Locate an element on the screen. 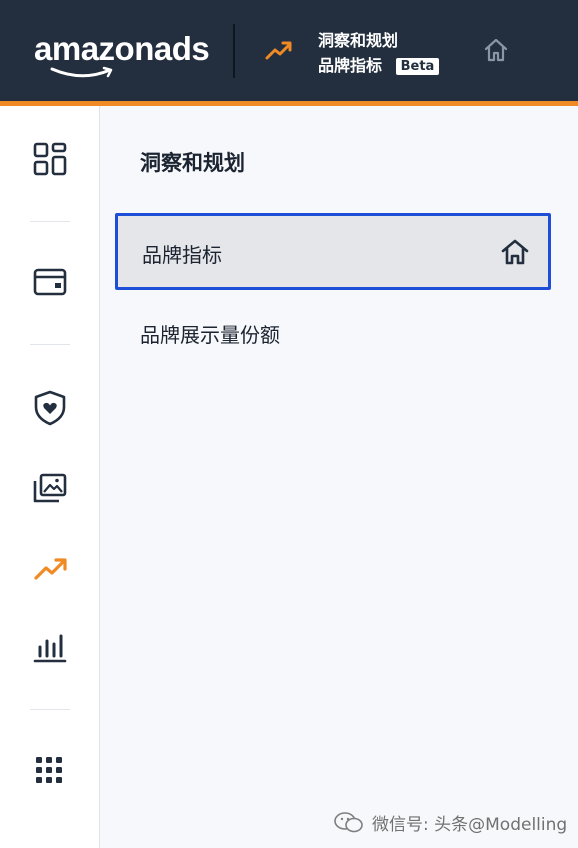 This screenshot has width=578, height=848. logo-smile-icon is located at coordinates (81, 72).